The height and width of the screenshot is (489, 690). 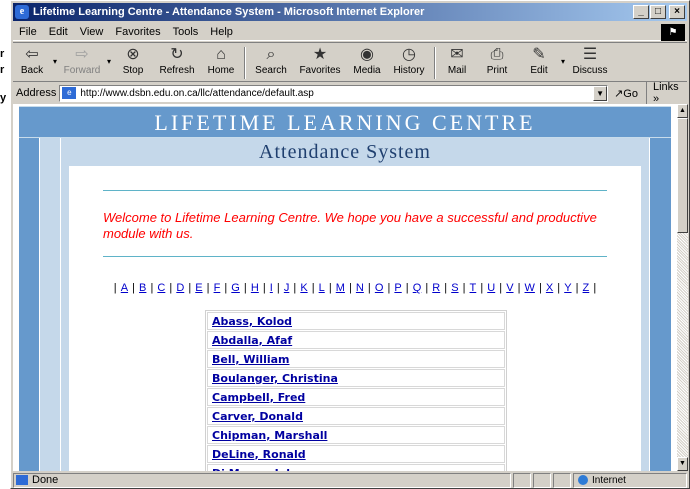 I want to click on letter-link-y: Y, so click(x=567, y=288).